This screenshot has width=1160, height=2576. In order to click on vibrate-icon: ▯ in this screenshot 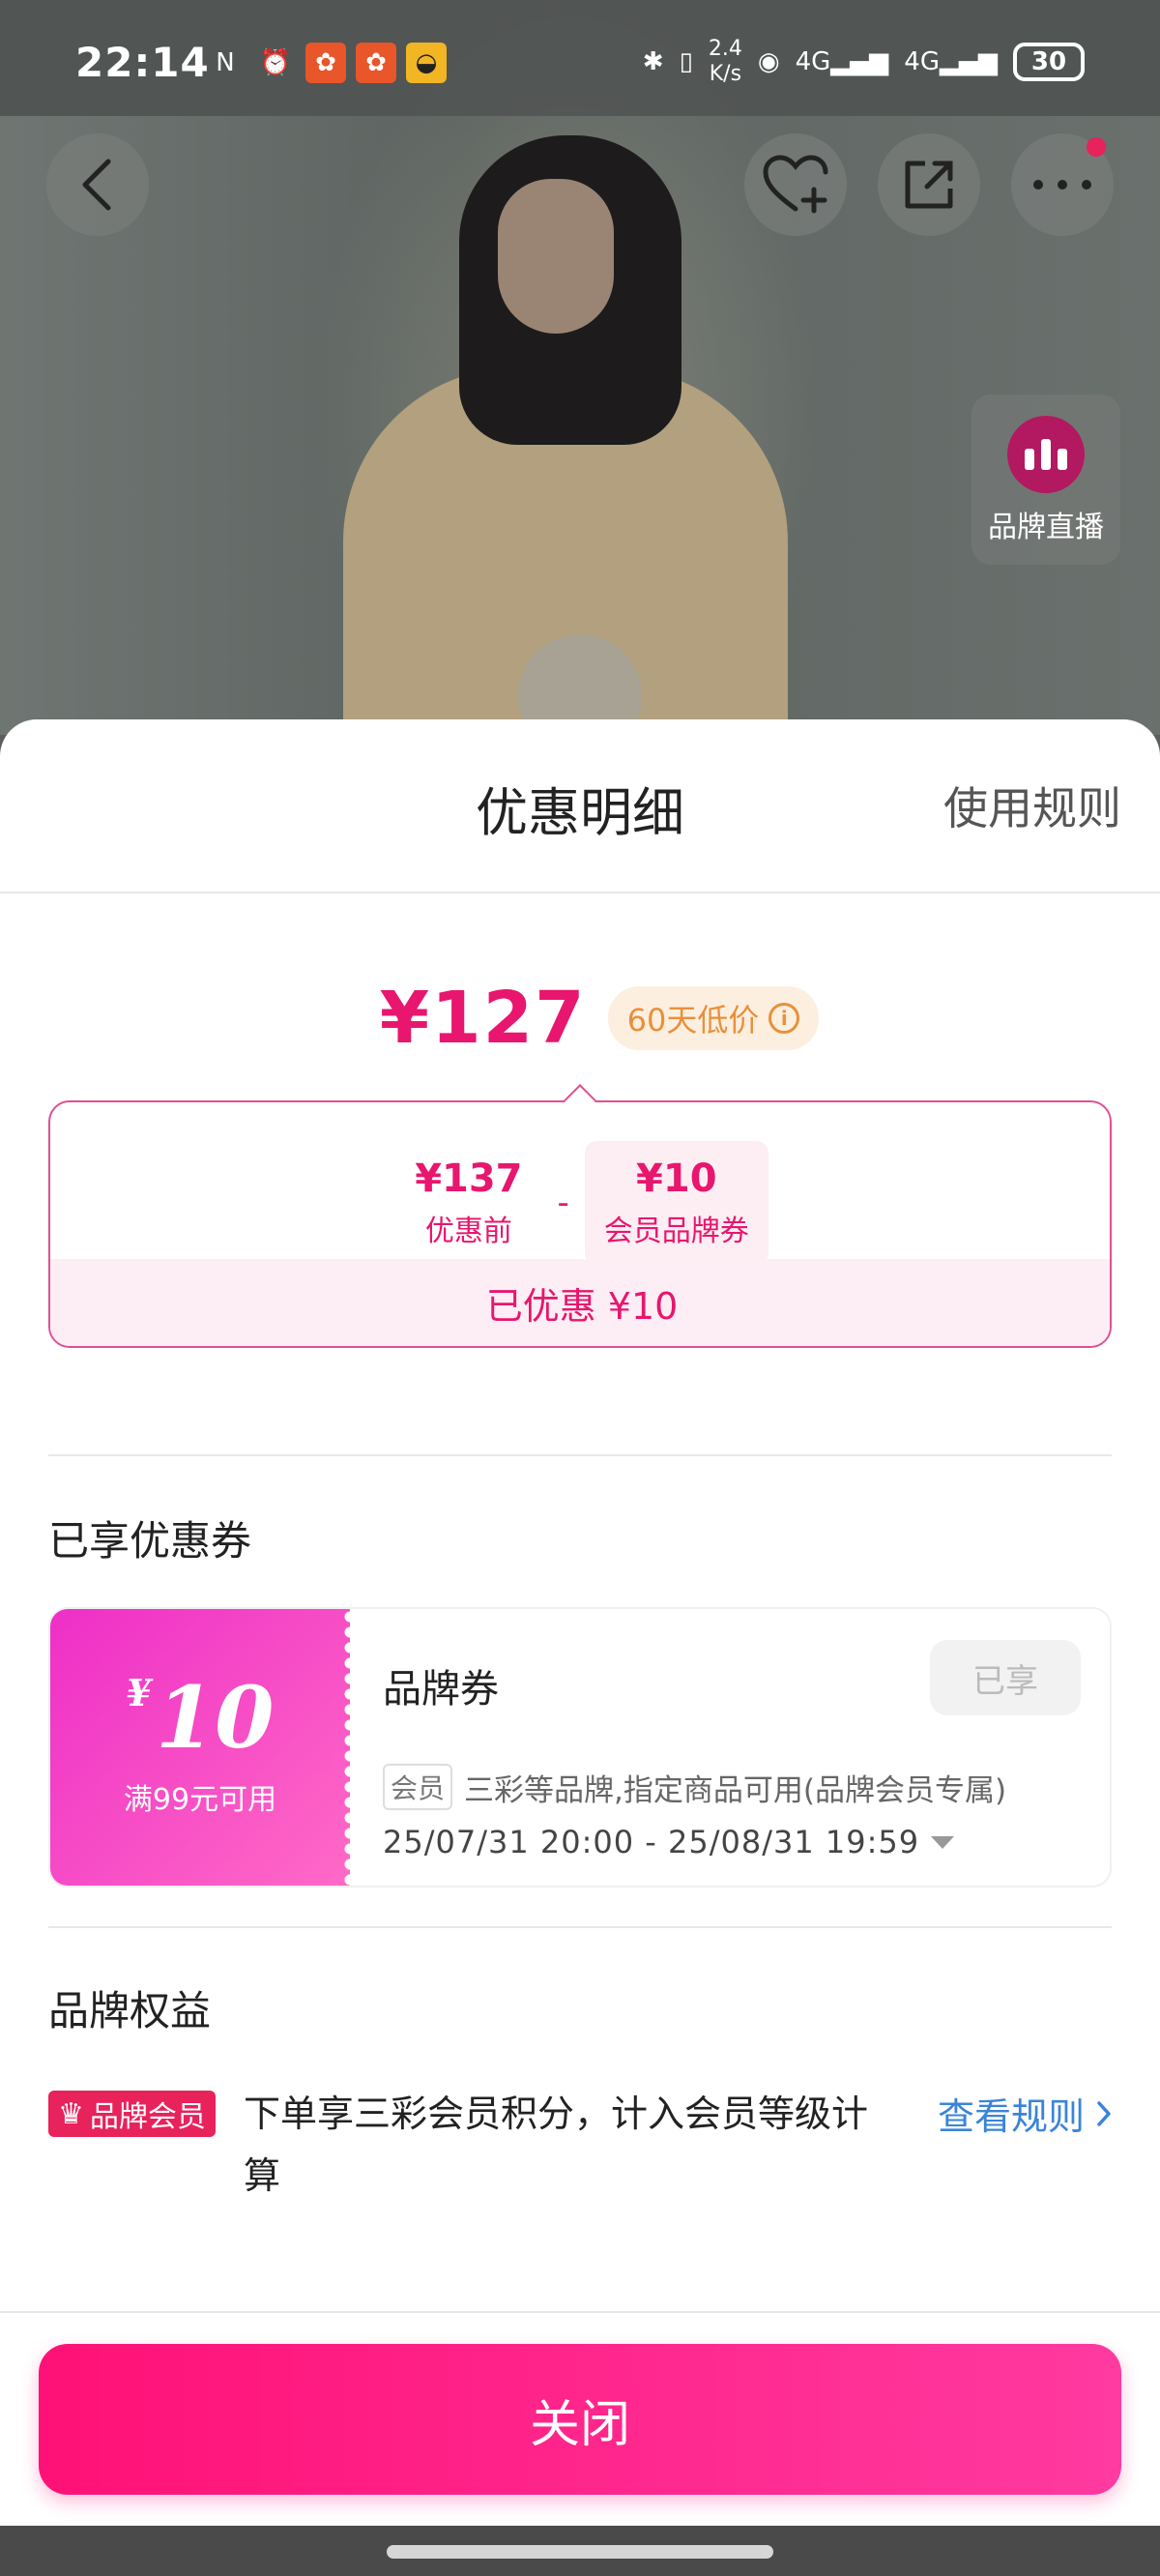, I will do `click(686, 61)`.